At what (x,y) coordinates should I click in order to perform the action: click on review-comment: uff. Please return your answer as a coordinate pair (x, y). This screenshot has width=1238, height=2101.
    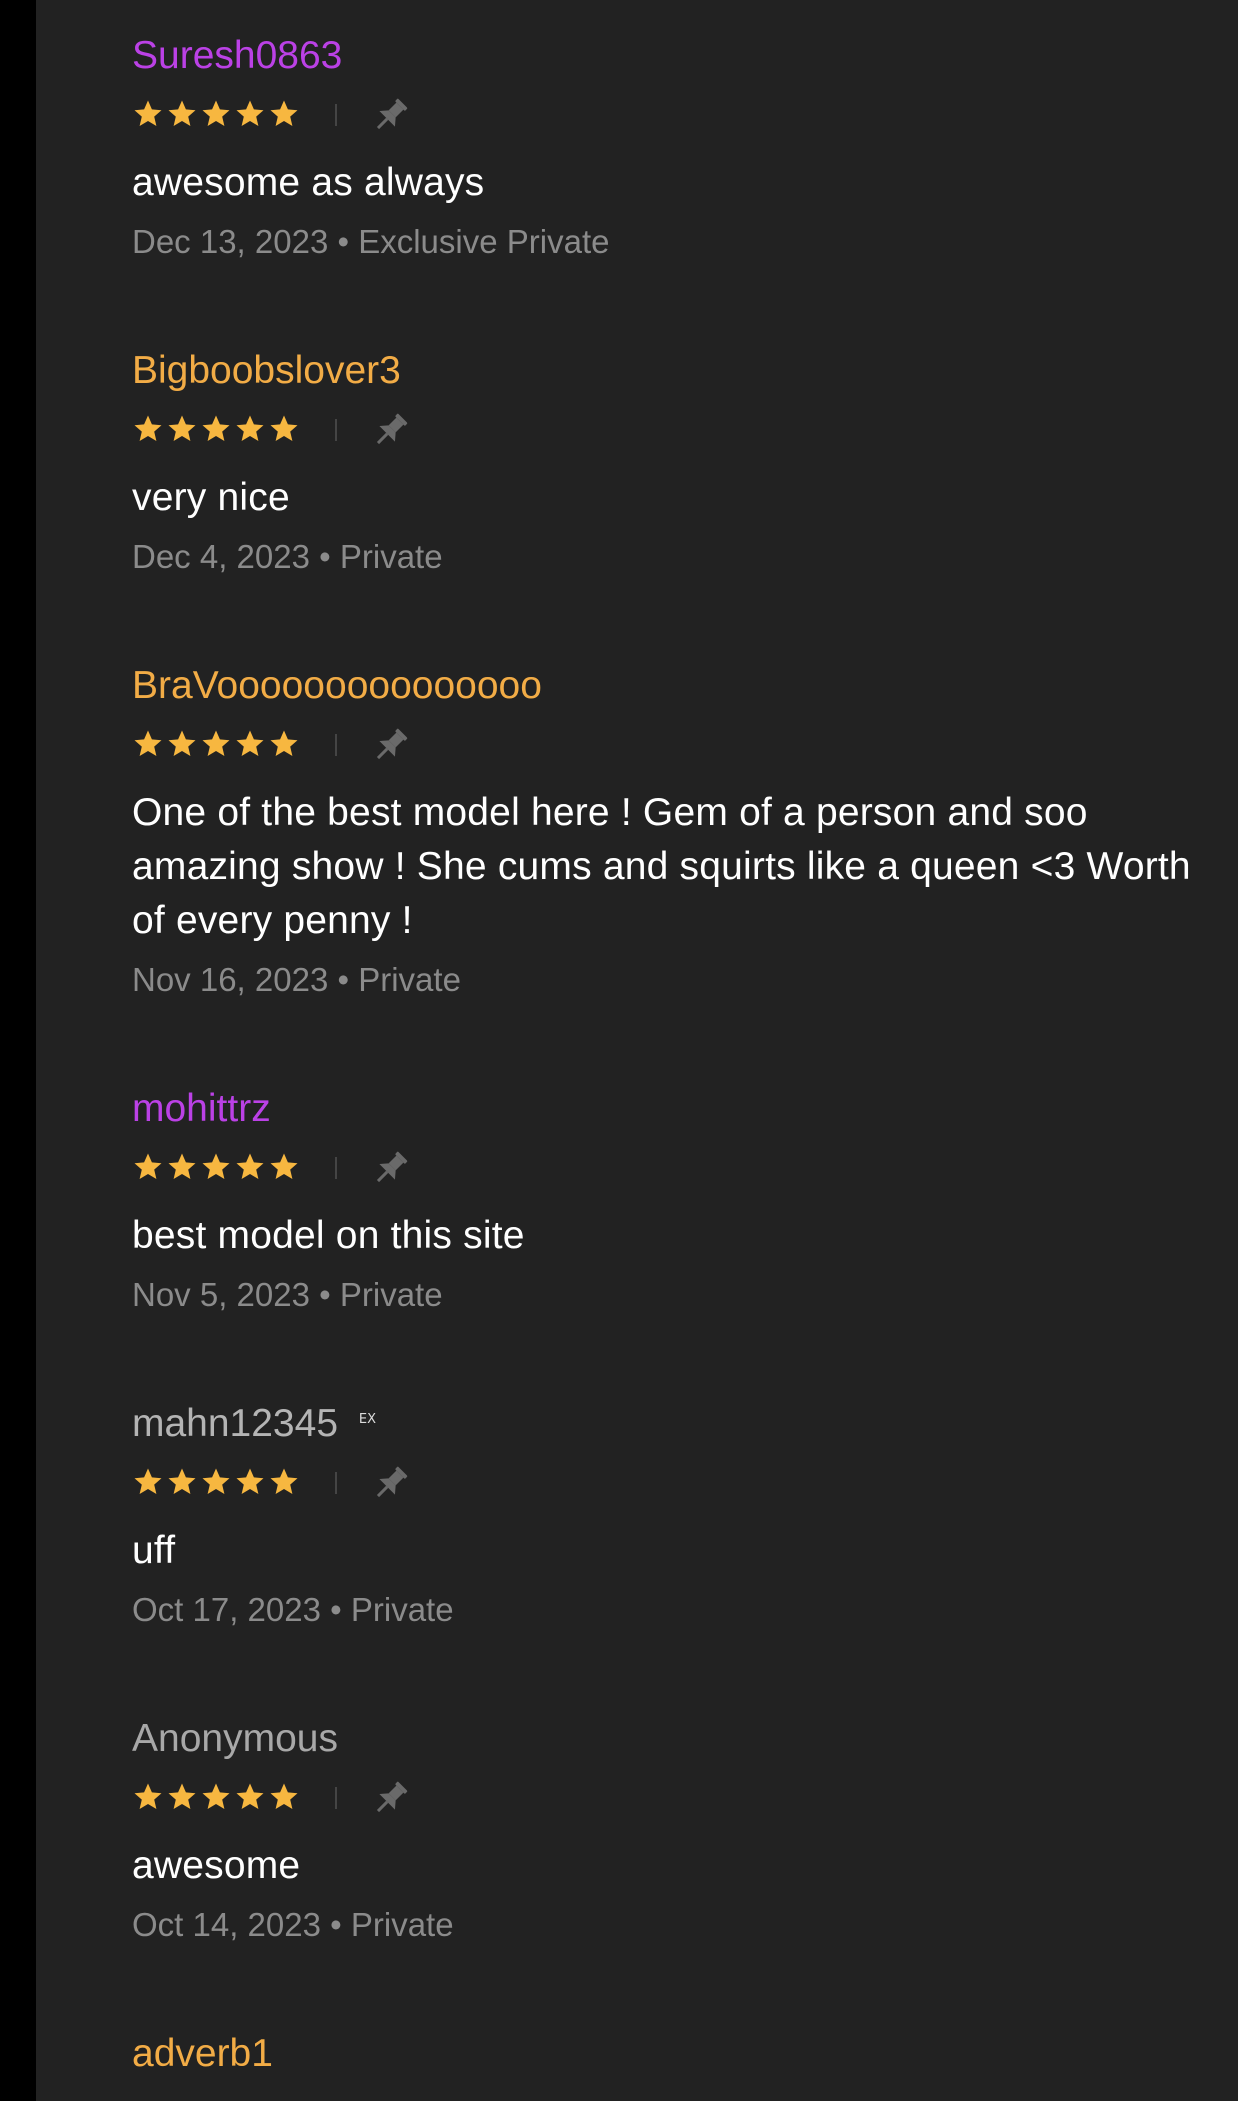
    Looking at the image, I should click on (154, 1550).